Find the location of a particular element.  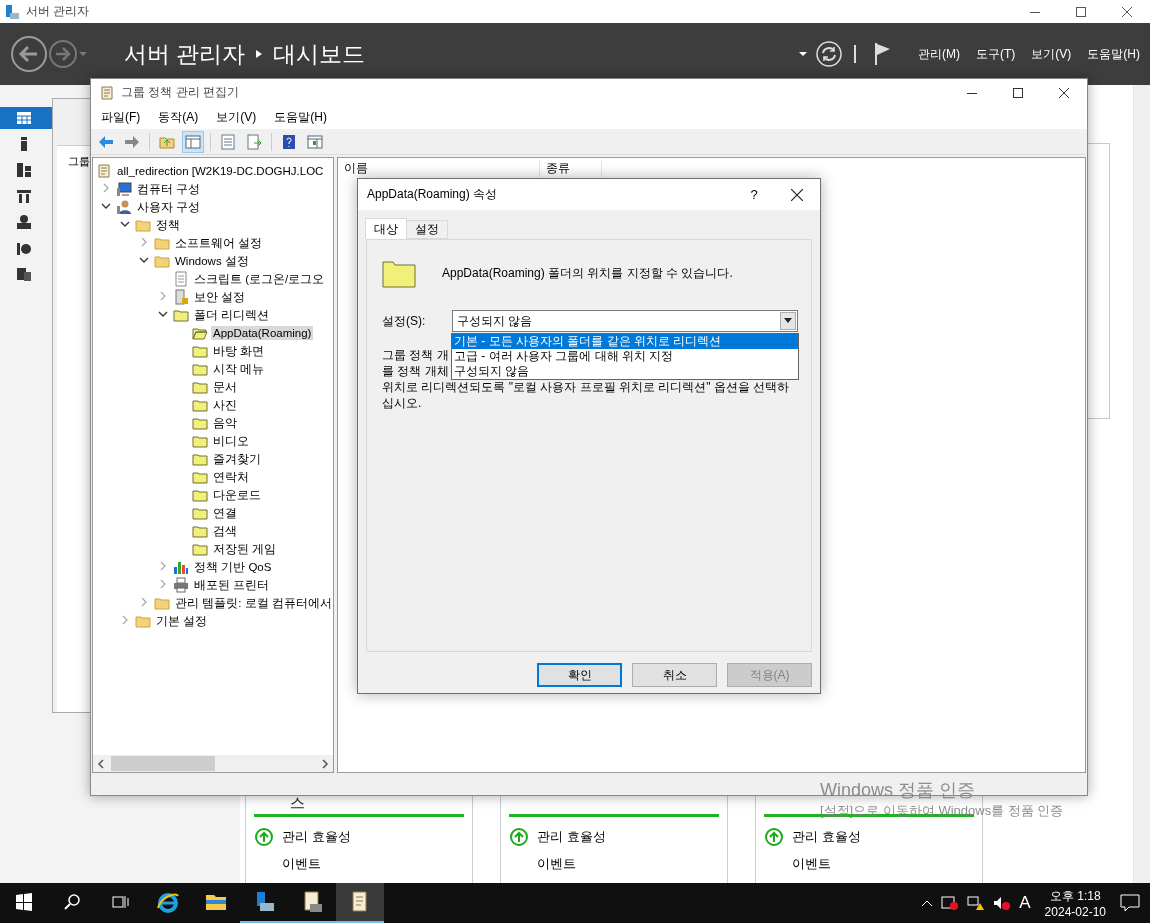

description-text: 위치로 리디렉션되도록 "로컬 사용자 프로필 위치로 리디렉션" 옵션을 선택하 is located at coordinates (586, 387).